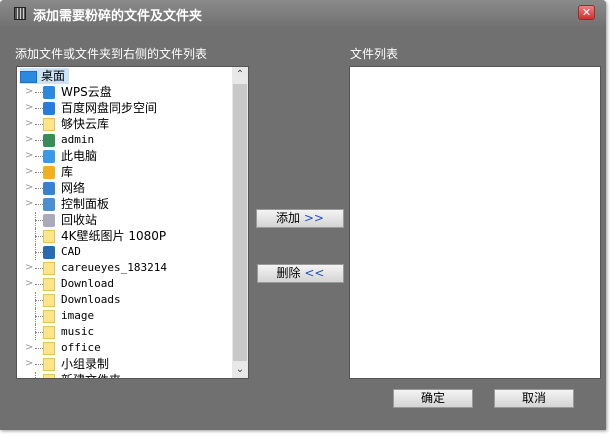 The height and width of the screenshot is (437, 610). I want to click on recycle-bin-icon, so click(49, 220).